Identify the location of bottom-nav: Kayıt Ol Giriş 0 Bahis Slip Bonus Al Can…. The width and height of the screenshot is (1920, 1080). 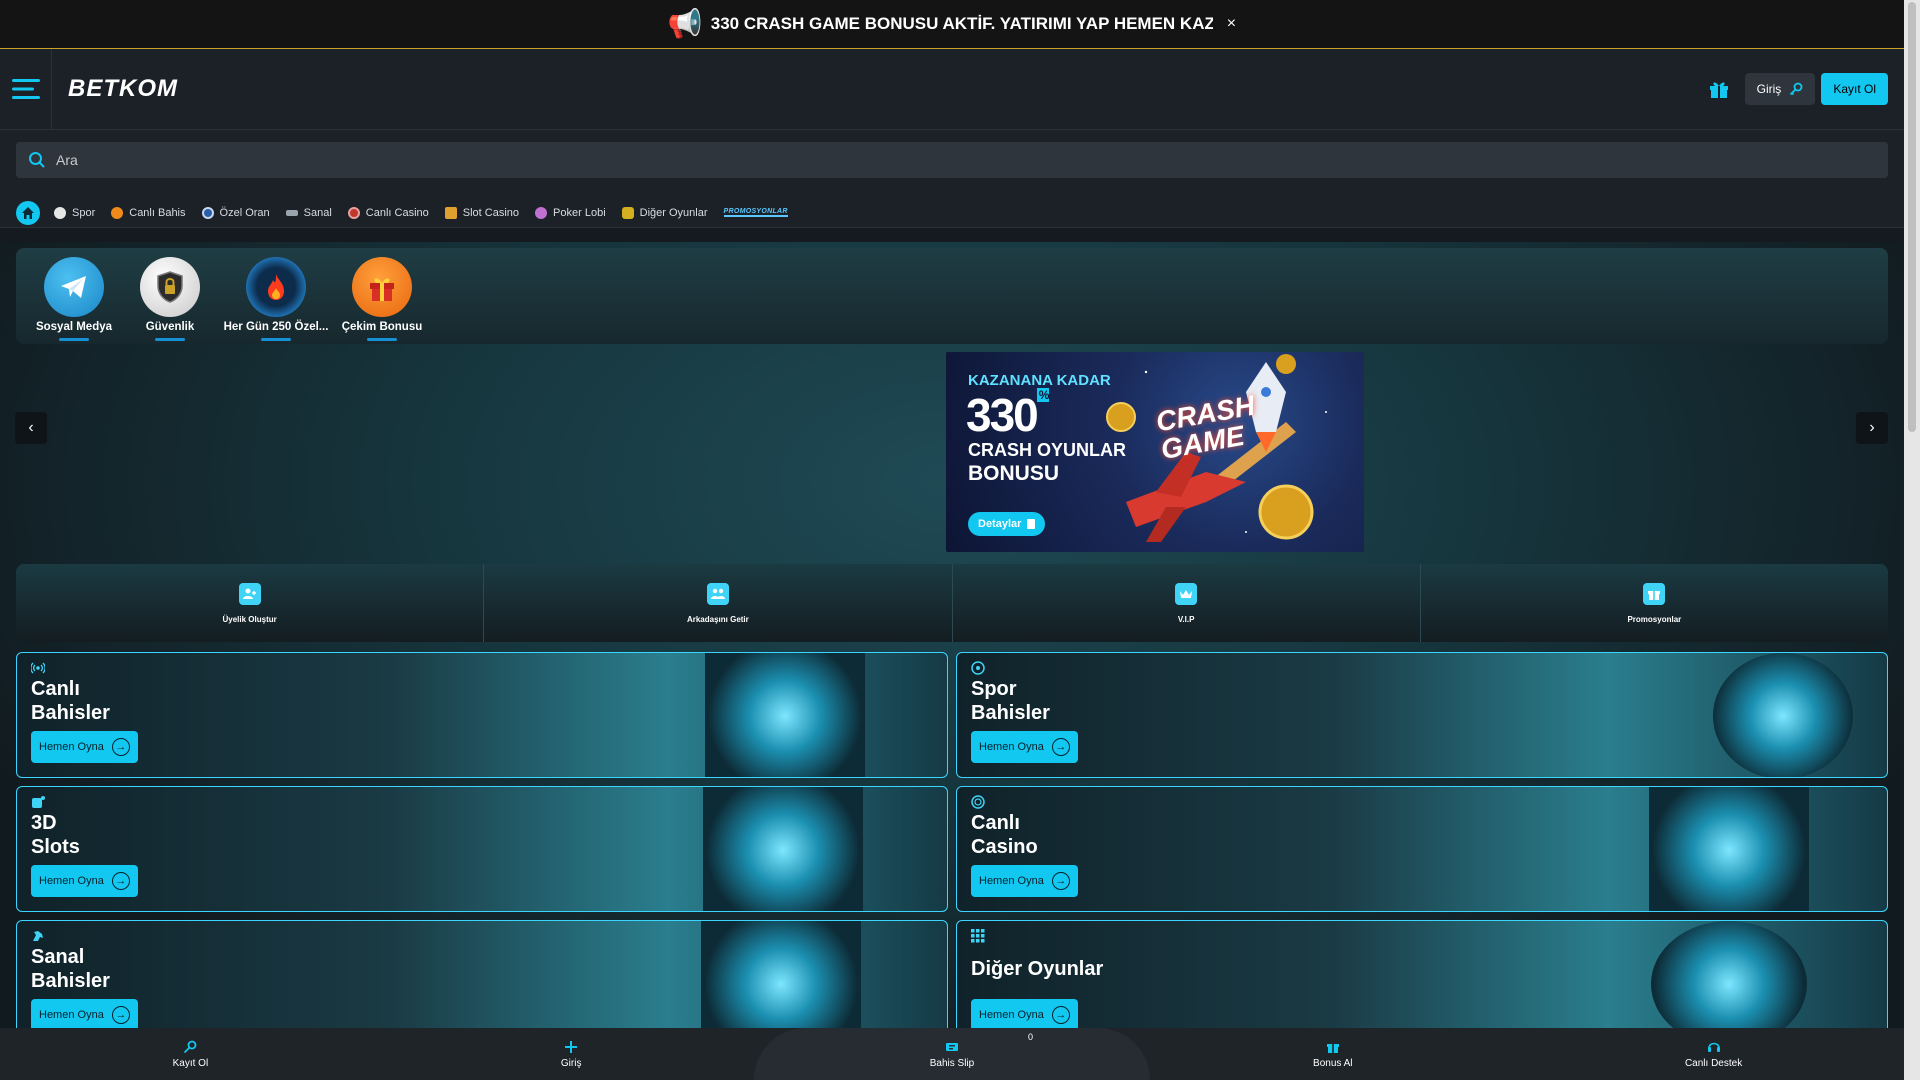
(952, 1054).